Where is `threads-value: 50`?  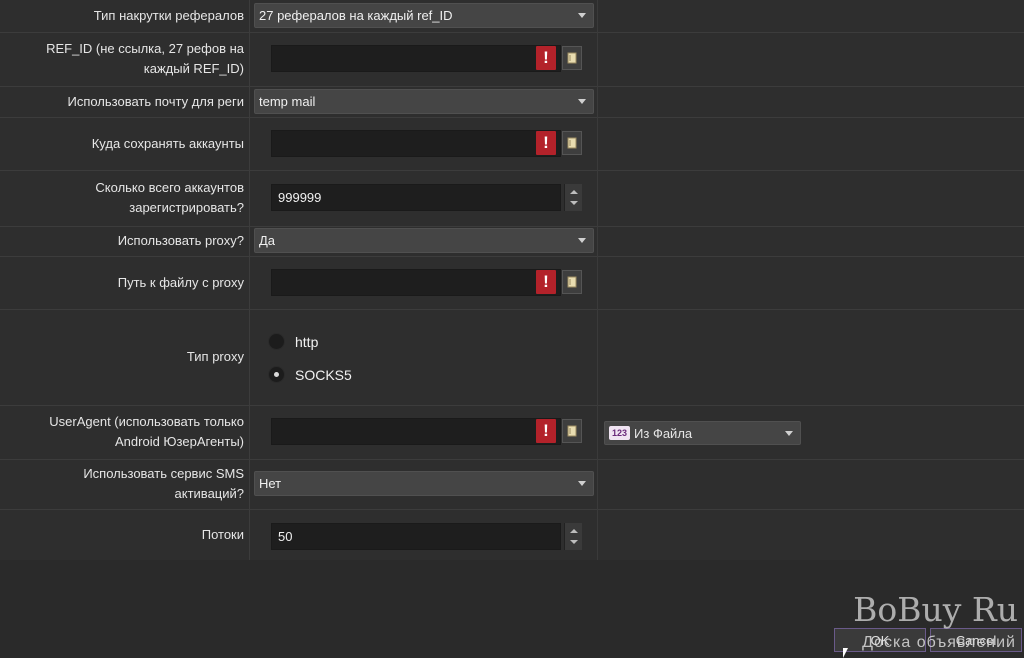
threads-value: 50 is located at coordinates (285, 536).